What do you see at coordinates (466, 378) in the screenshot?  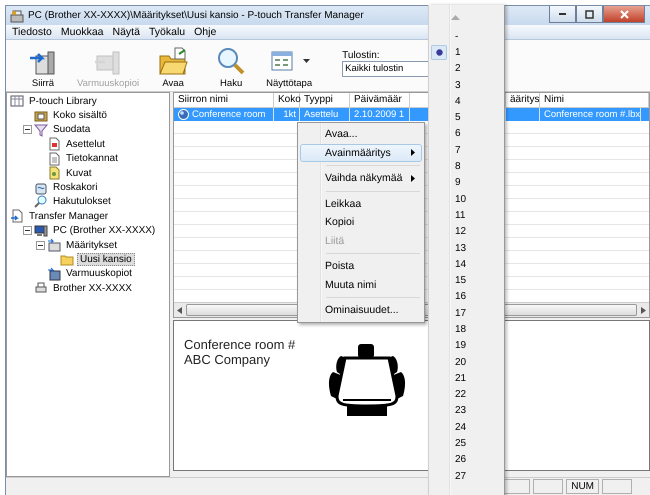 I see `list-option: 21` at bounding box center [466, 378].